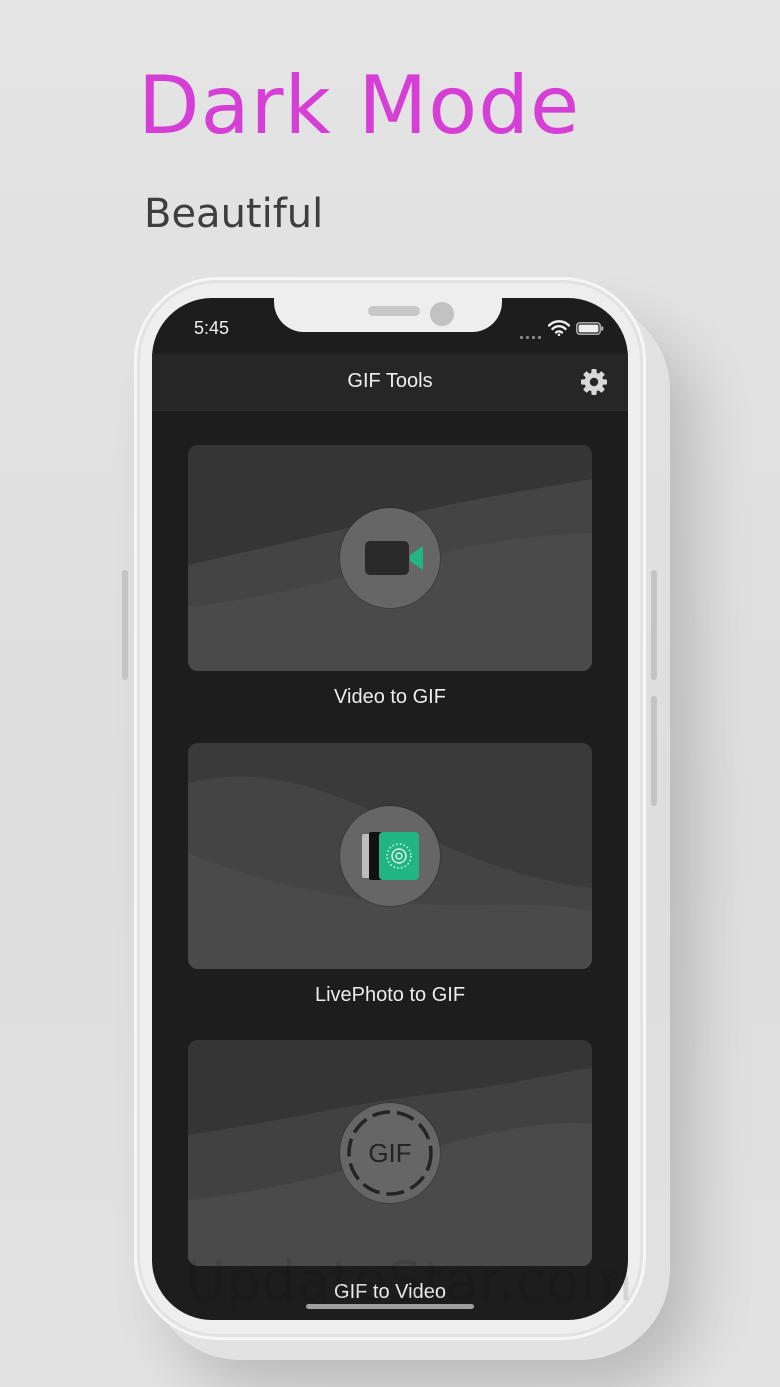 The height and width of the screenshot is (1387, 780). What do you see at coordinates (559, 328) in the screenshot?
I see `wifi-icon` at bounding box center [559, 328].